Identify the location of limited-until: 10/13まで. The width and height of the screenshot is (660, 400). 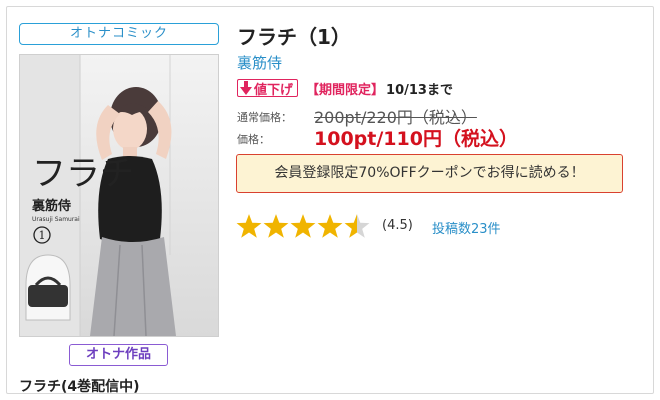
(419, 90).